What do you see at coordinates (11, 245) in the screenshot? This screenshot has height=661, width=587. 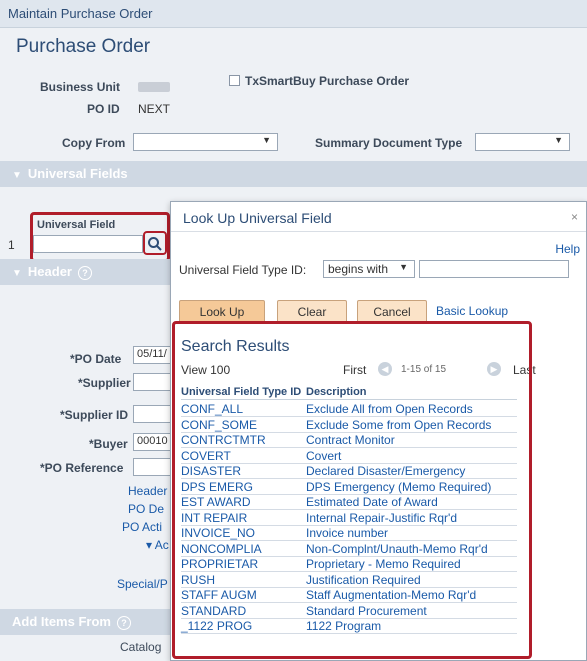 I see `row-number: 1` at bounding box center [11, 245].